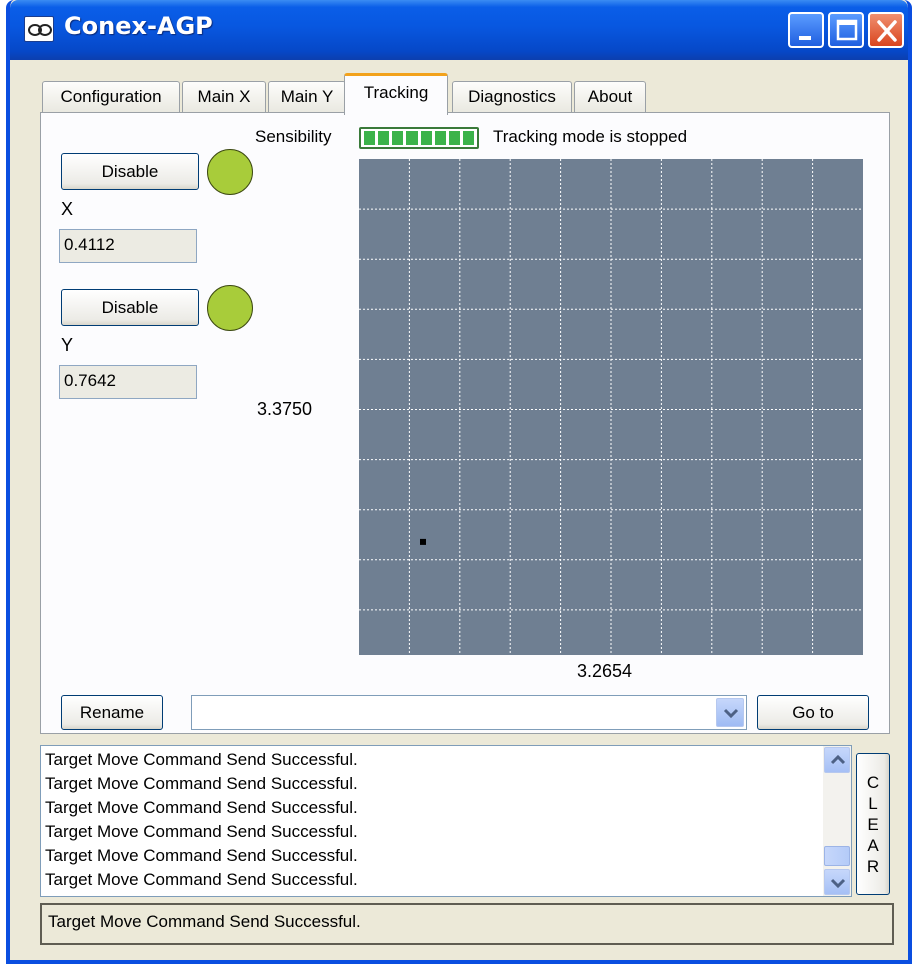 The width and height of the screenshot is (918, 964). What do you see at coordinates (469, 712) in the screenshot?
I see `position-select` at bounding box center [469, 712].